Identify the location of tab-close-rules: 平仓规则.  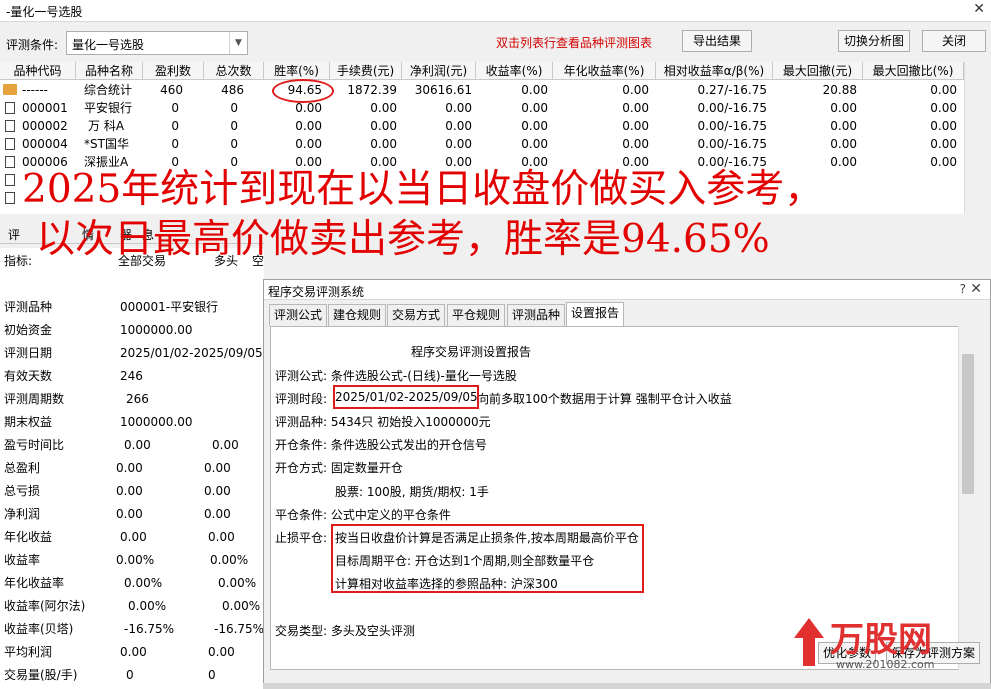
(476, 315).